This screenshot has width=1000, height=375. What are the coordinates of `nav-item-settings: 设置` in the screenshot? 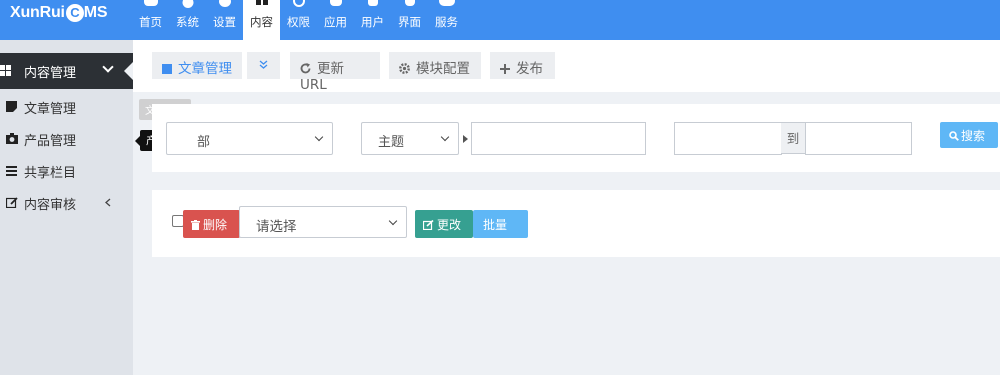 It's located at (224, 20).